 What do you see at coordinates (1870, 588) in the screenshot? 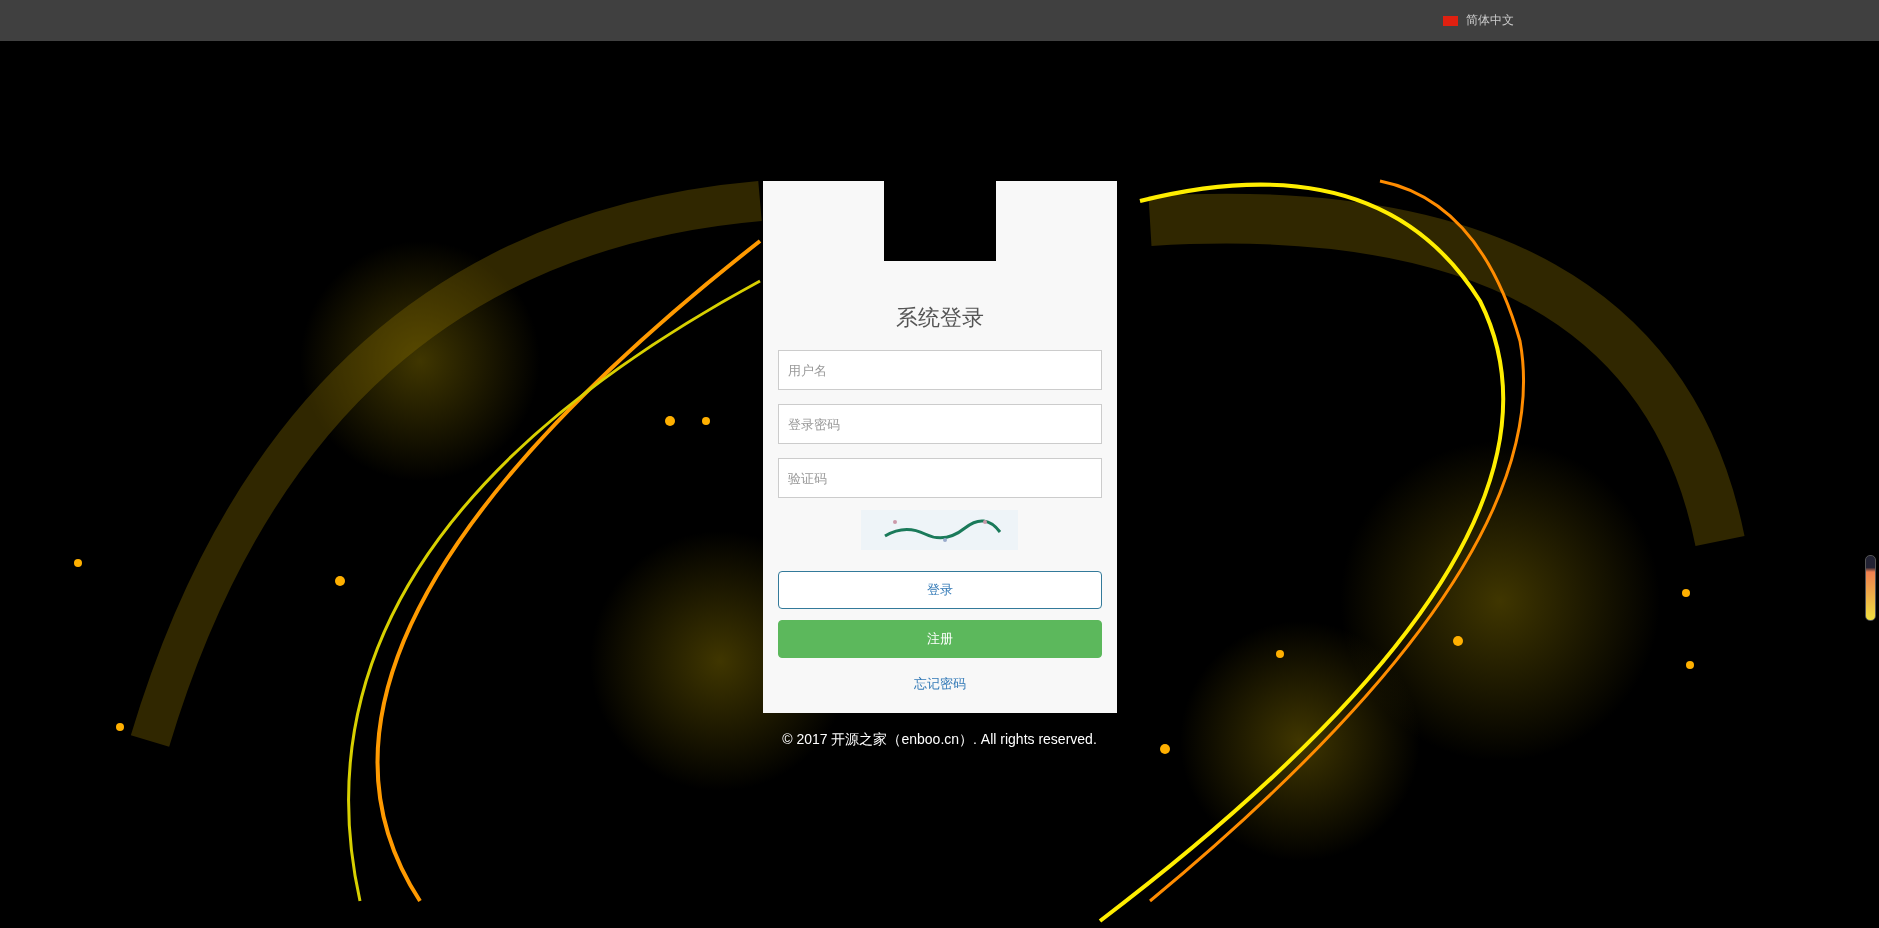
I see `scroll-indicator` at bounding box center [1870, 588].